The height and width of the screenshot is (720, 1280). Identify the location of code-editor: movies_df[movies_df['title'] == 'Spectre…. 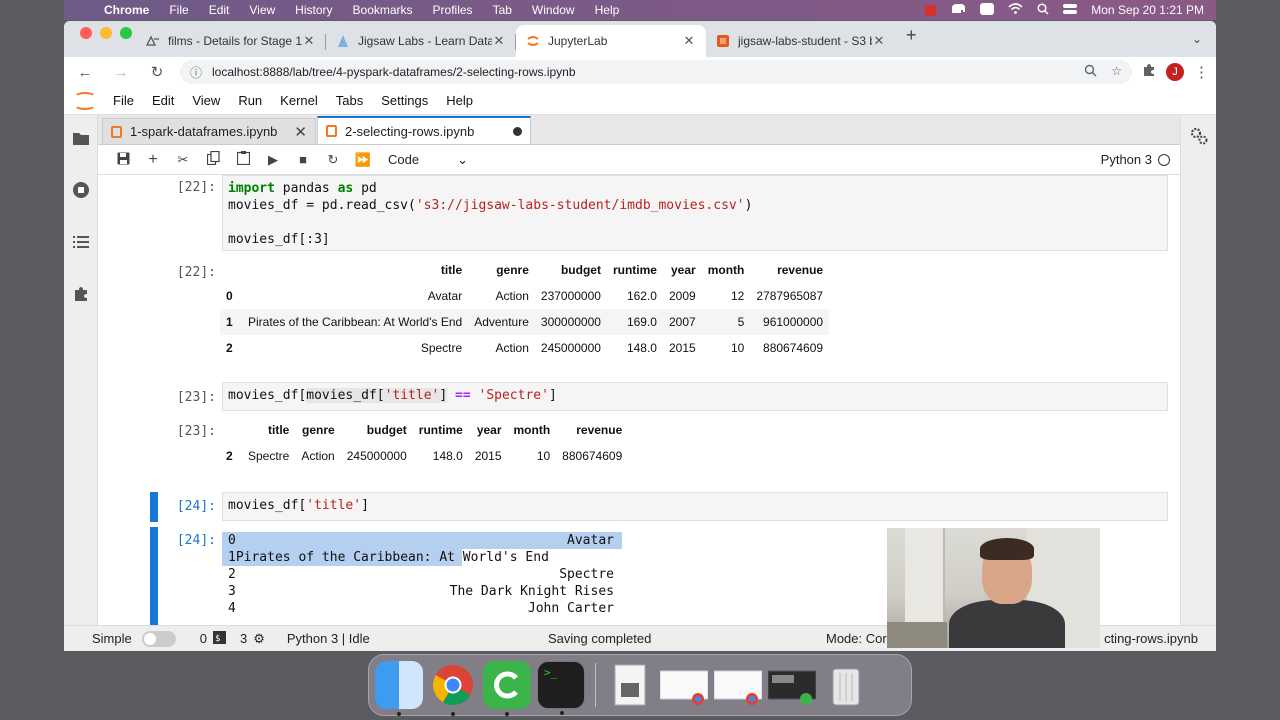
(695, 396).